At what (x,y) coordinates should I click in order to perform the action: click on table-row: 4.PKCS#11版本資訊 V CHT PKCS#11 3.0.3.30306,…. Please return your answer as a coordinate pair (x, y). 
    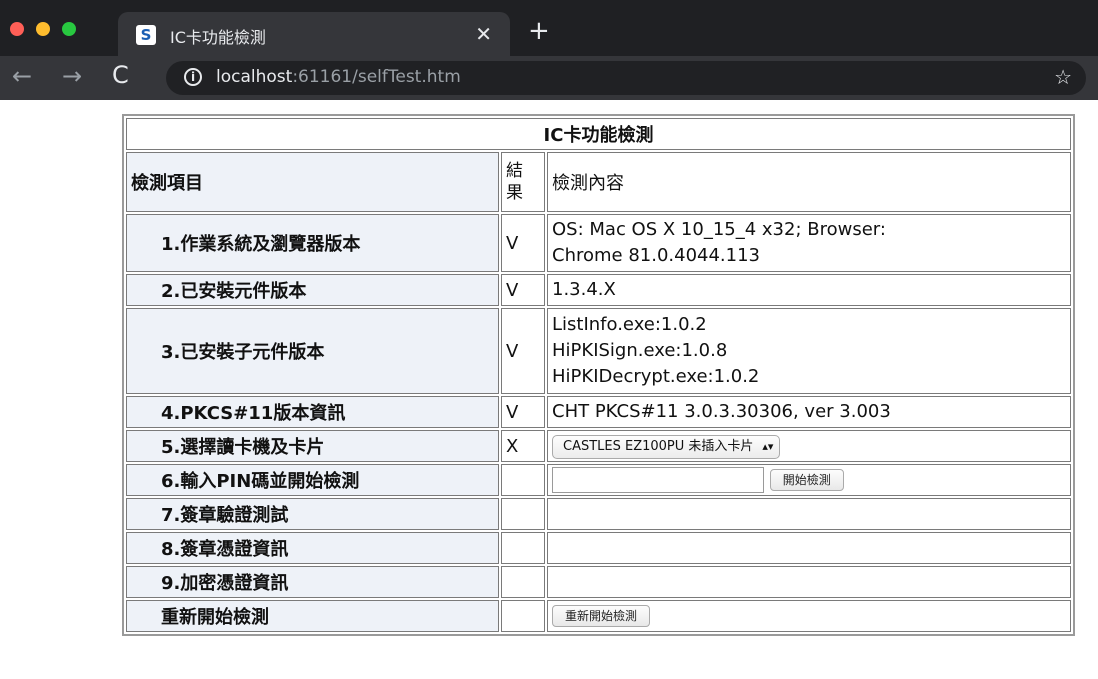
    Looking at the image, I should click on (598, 412).